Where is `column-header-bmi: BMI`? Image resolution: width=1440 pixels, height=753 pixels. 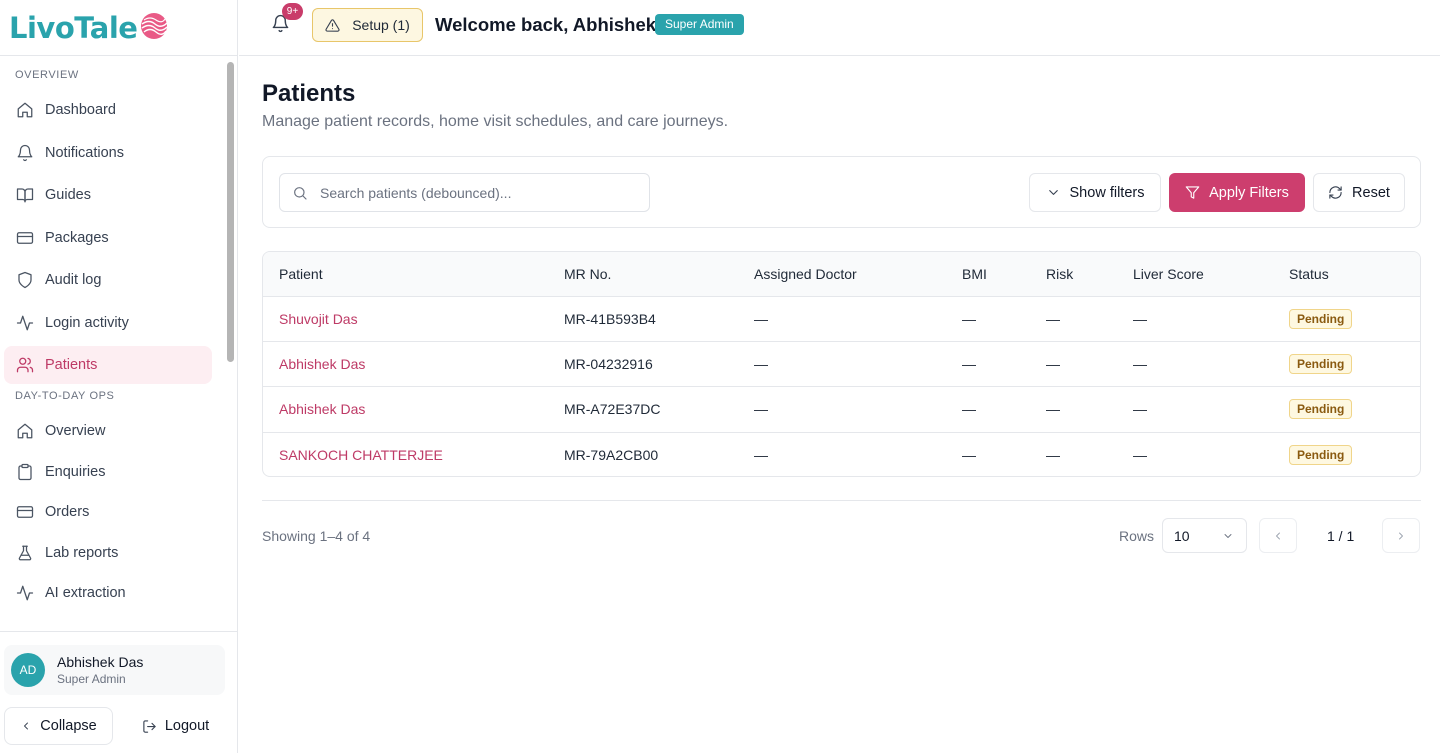 column-header-bmi: BMI is located at coordinates (1004, 274).